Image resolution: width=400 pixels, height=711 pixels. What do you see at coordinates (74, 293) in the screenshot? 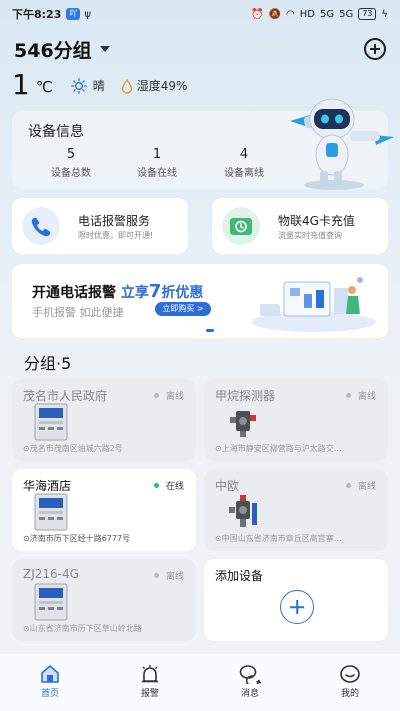
I see `banner-text: 开通电话报警` at bounding box center [74, 293].